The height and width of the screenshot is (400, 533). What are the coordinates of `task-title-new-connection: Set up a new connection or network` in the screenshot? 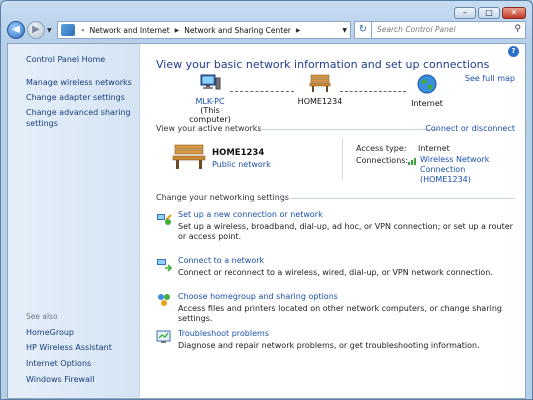 It's located at (250, 214).